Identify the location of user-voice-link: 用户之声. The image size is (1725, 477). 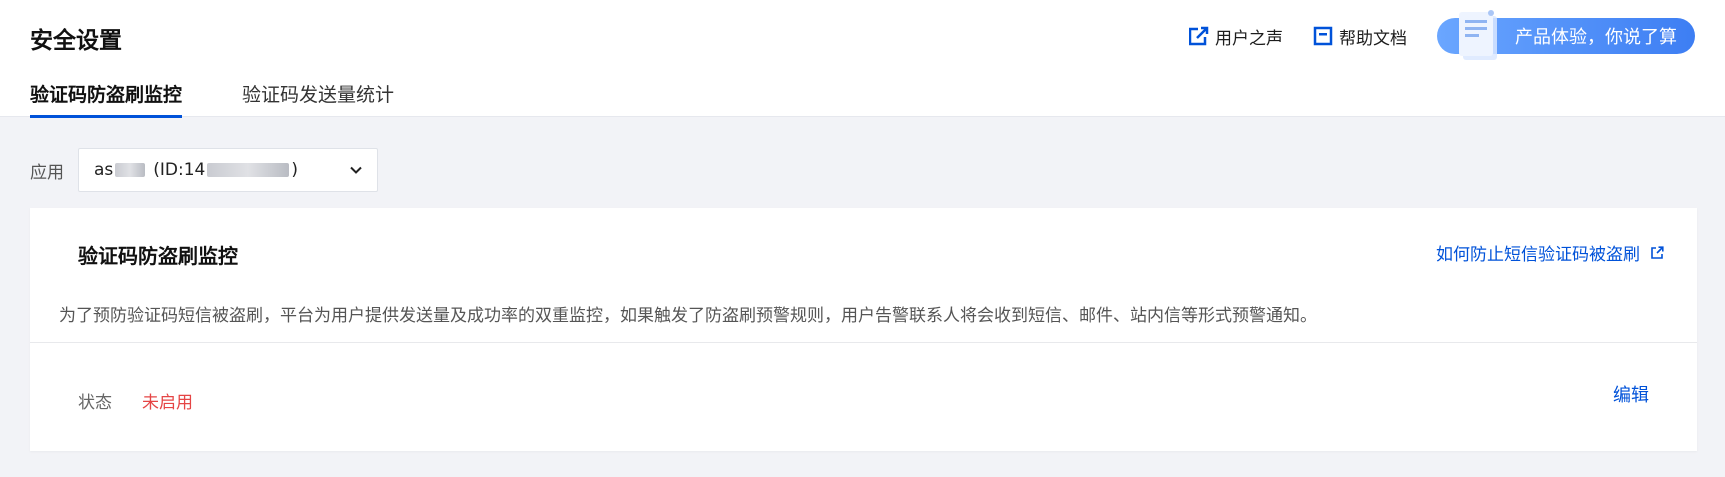
(1236, 36).